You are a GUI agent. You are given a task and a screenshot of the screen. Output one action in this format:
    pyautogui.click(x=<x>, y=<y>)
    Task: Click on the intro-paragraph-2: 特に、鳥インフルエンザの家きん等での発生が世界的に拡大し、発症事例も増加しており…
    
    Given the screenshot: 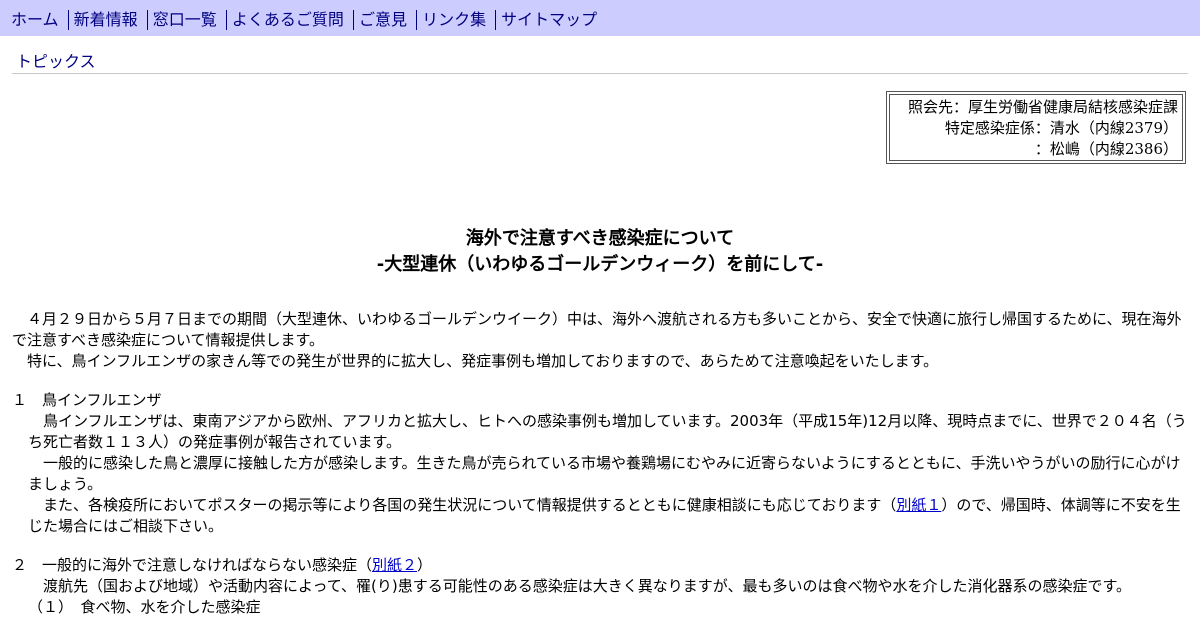 What is the action you would take?
    pyautogui.click(x=475, y=361)
    